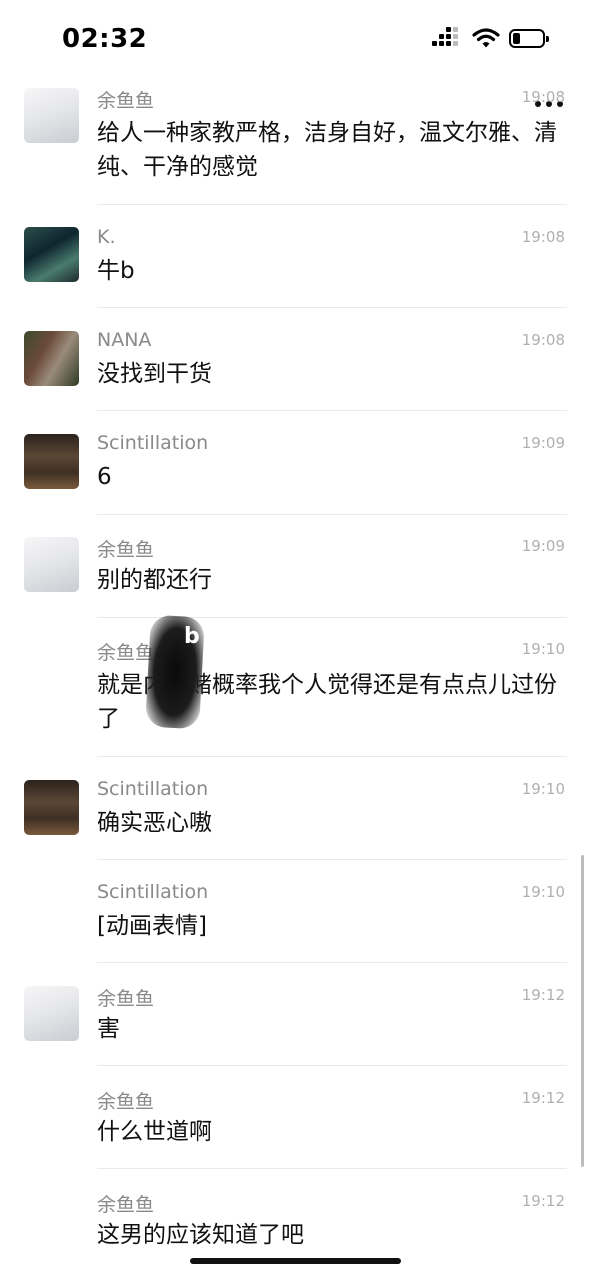  Describe the element at coordinates (529, 38) in the screenshot. I see `battery-icon` at that location.